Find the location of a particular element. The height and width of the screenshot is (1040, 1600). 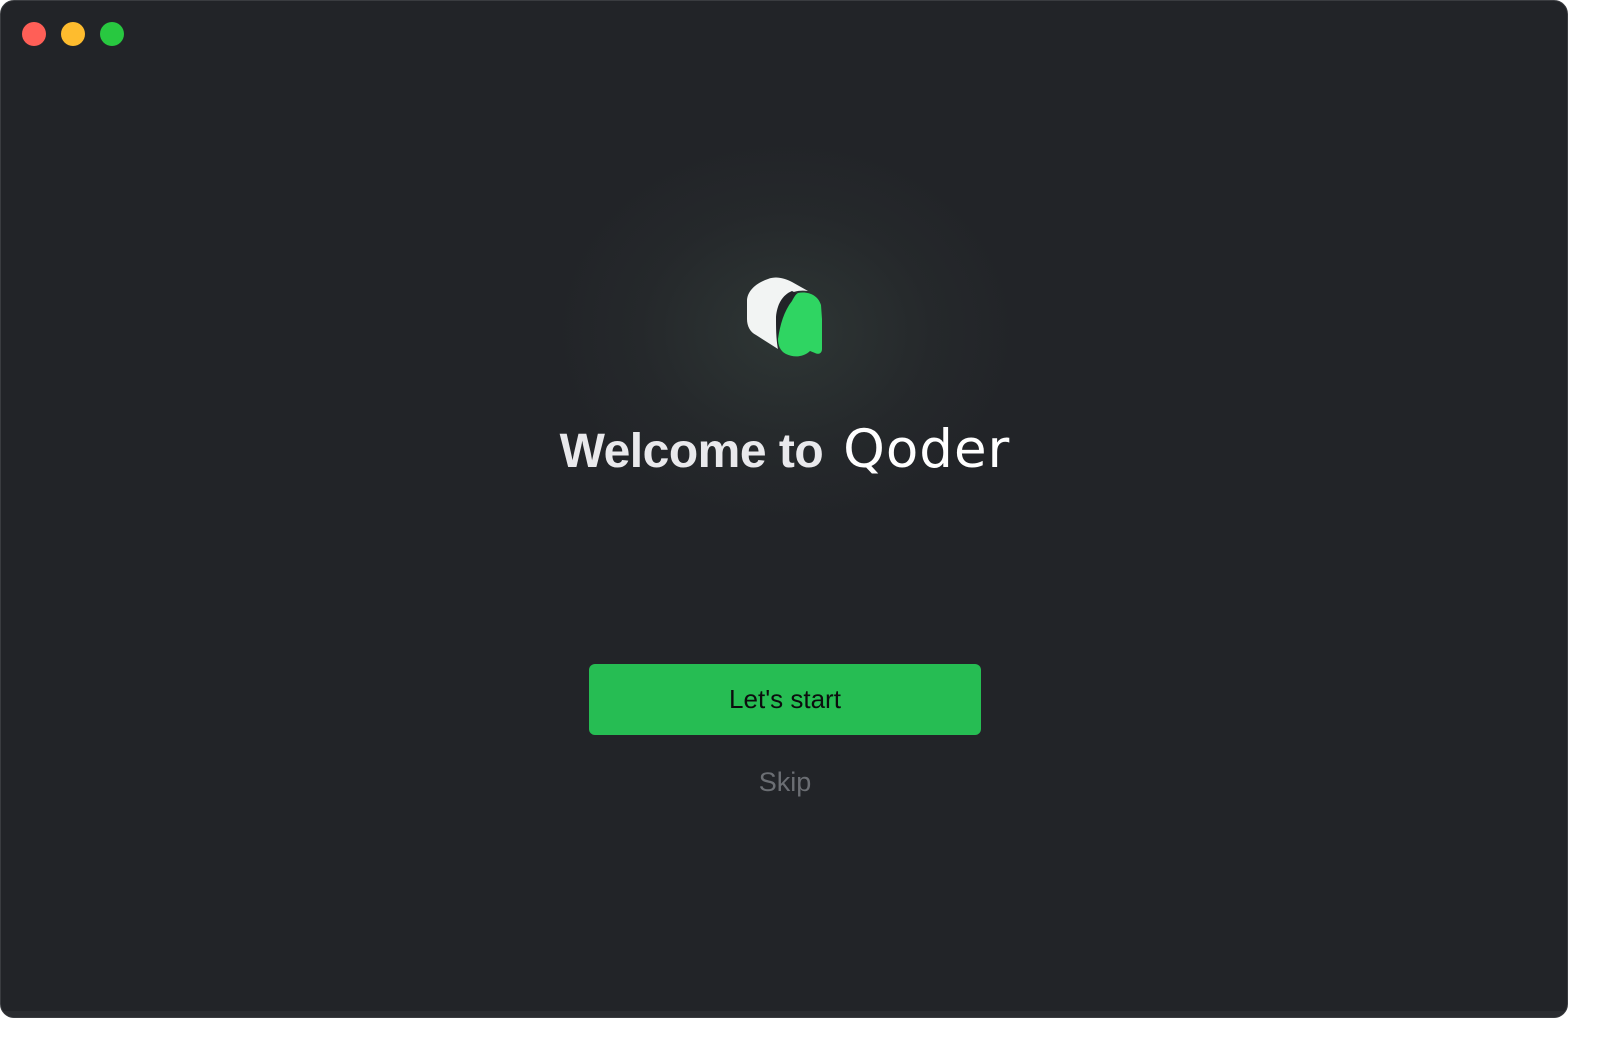

title-bar is located at coordinates (784, 34).